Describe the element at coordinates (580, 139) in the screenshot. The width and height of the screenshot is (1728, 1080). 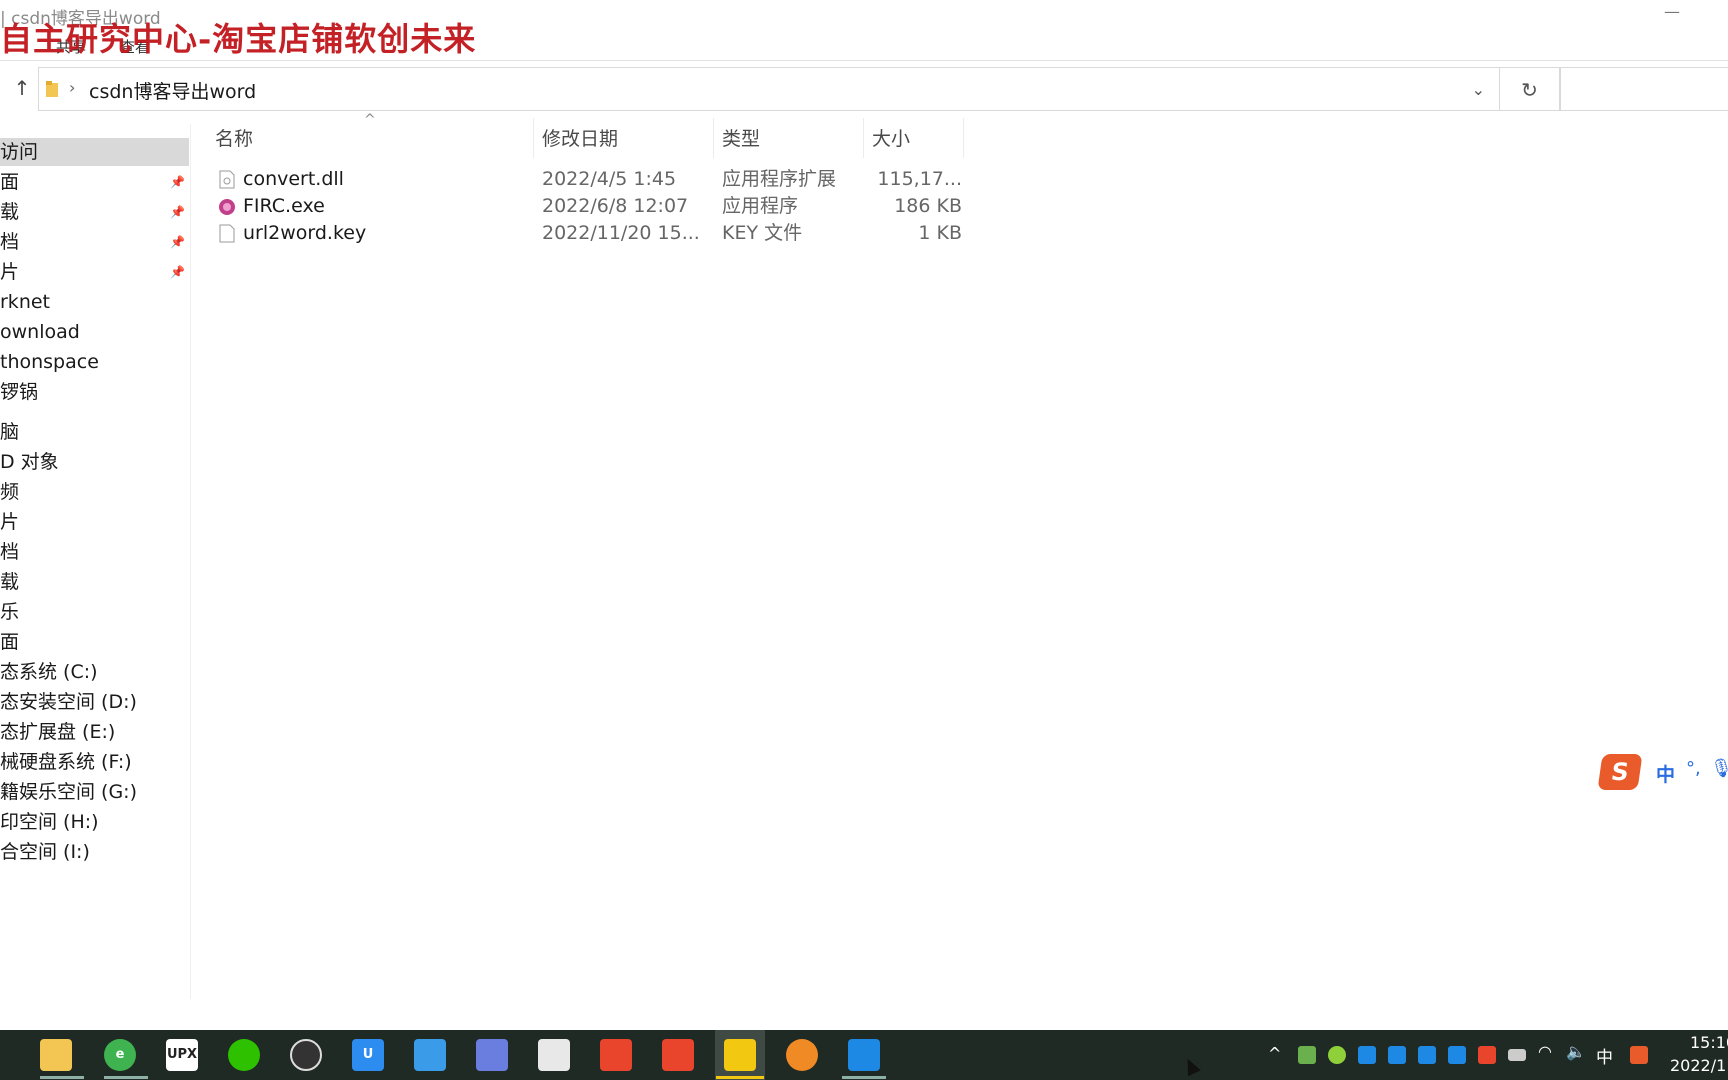
I see `column-header-date: 修改日期` at that location.